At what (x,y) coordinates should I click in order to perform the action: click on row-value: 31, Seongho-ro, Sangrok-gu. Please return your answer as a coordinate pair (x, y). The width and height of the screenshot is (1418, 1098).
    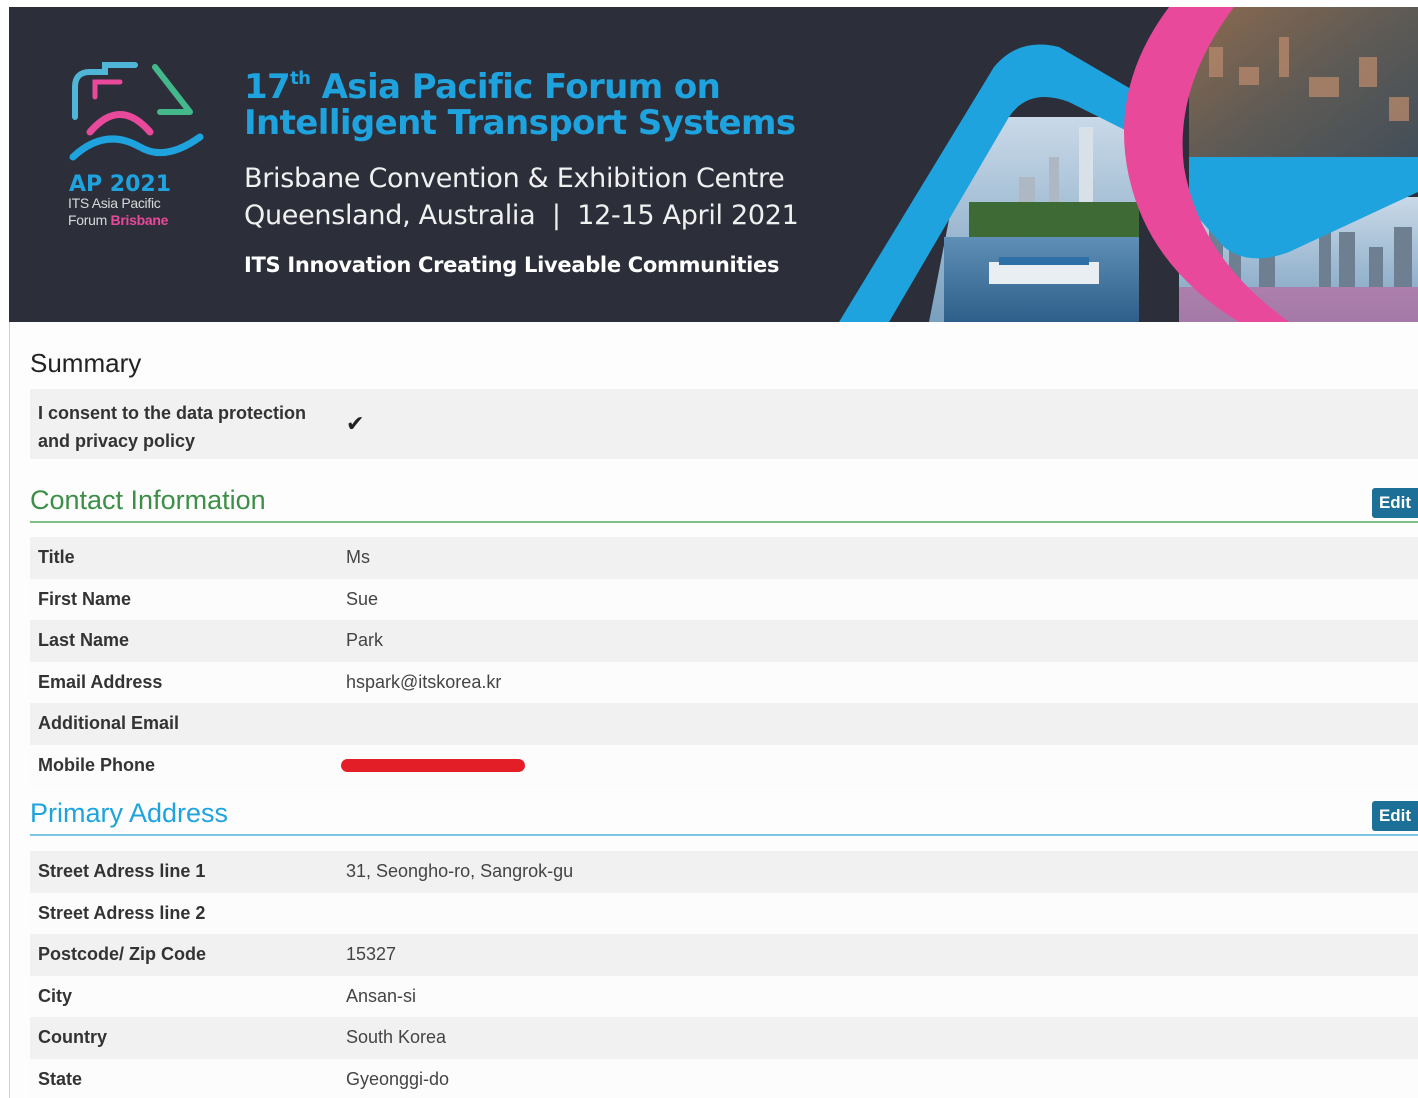
    Looking at the image, I should click on (460, 871).